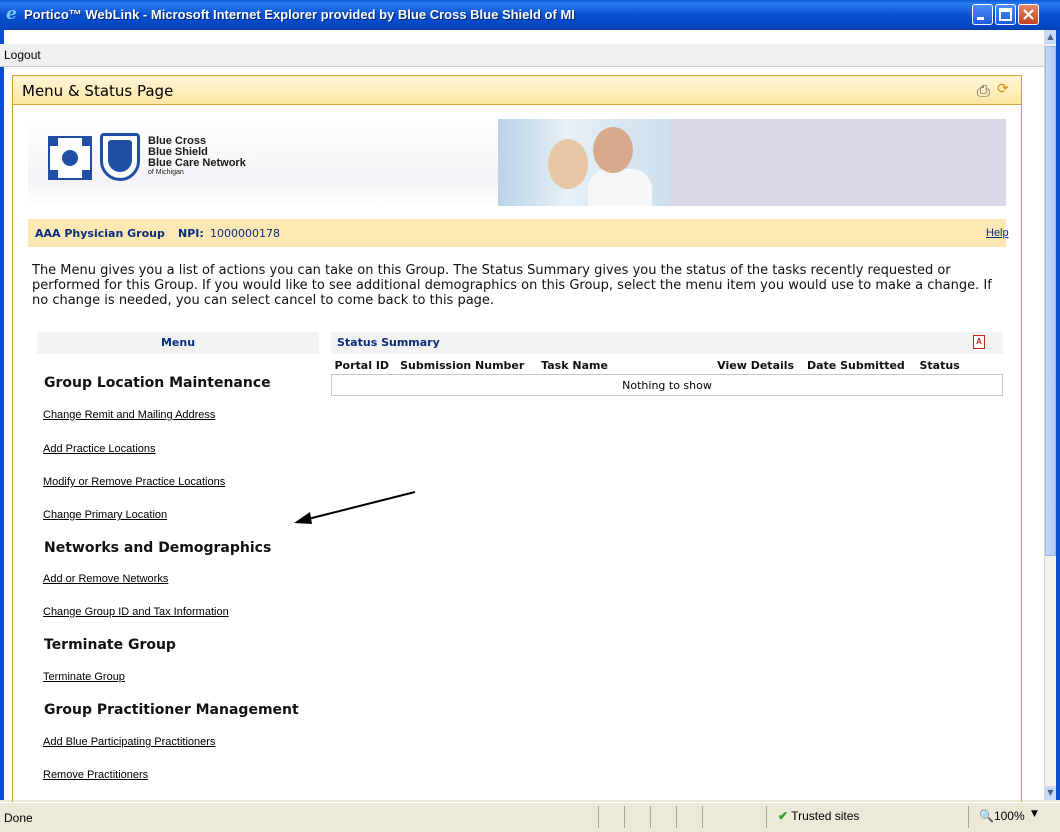  What do you see at coordinates (157, 383) in the screenshot?
I see `section-title-group-location: Group Location Maintenance` at bounding box center [157, 383].